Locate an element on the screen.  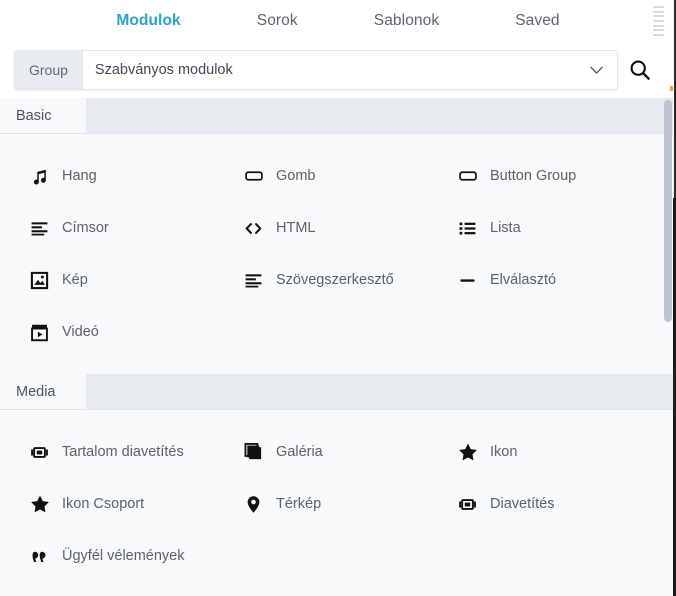
top-tab-bar: Modulok Sorok Sablonok Saved is located at coordinates (338, 21).